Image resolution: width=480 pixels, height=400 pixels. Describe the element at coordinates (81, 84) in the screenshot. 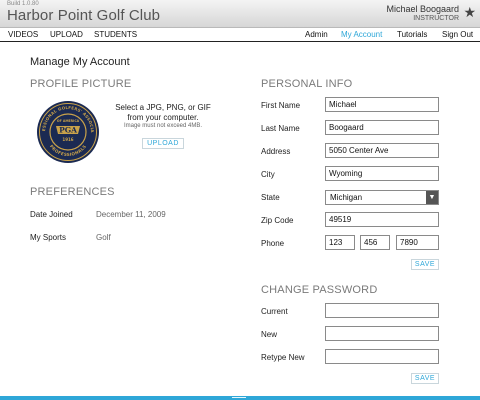

I see `profile-picture-title: PROFILE PICTURE` at that location.